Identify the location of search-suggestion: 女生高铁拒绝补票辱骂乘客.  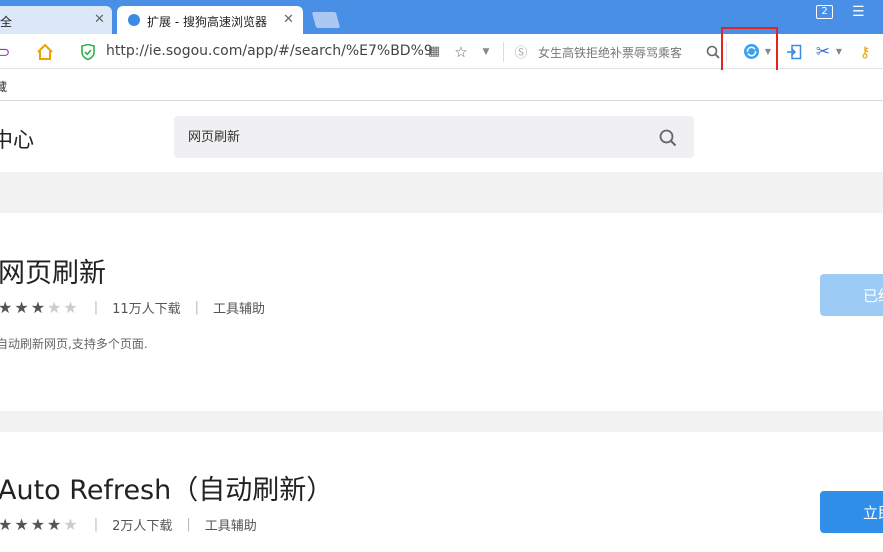
(610, 52).